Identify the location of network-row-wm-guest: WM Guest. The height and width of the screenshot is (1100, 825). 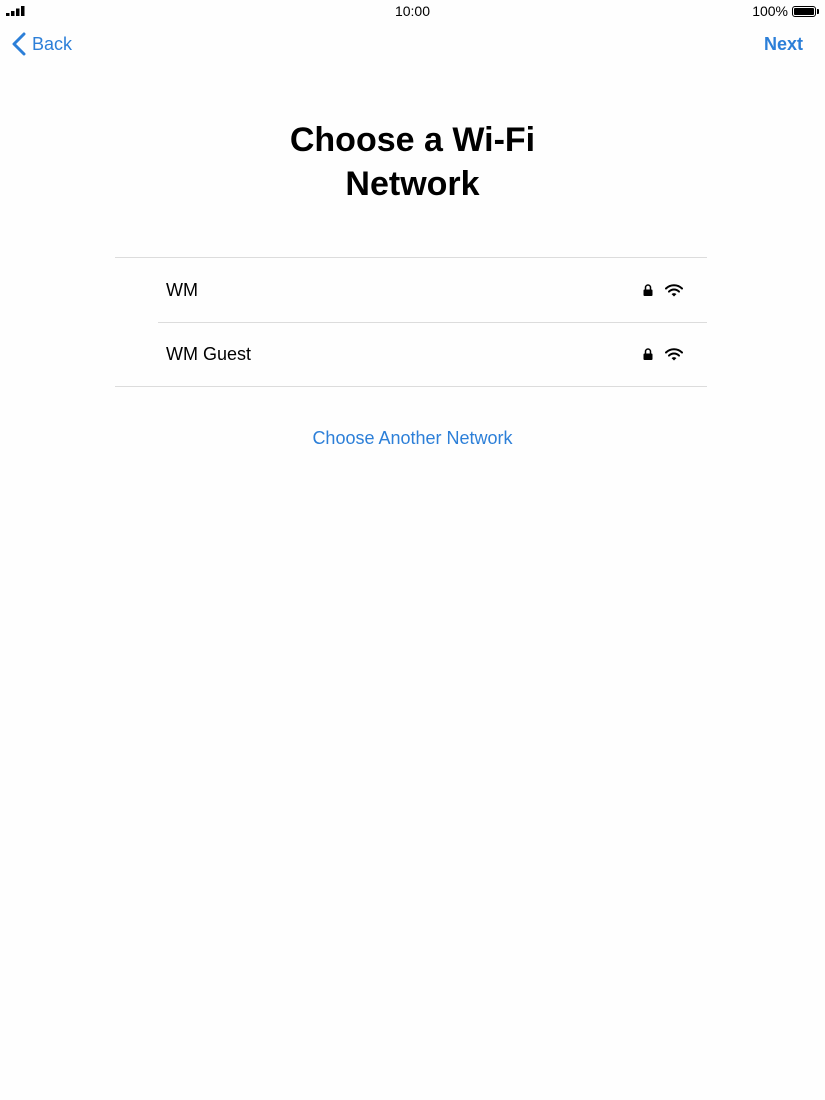
(411, 354).